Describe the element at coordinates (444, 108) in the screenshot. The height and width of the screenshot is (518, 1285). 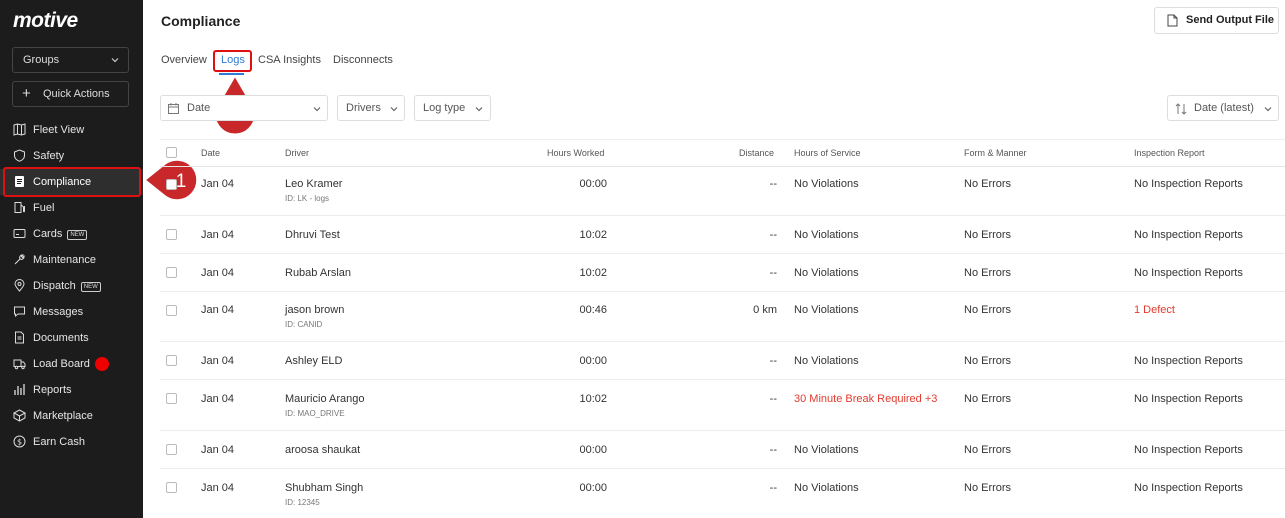
I see `log-type-filter-label: Log type` at that location.